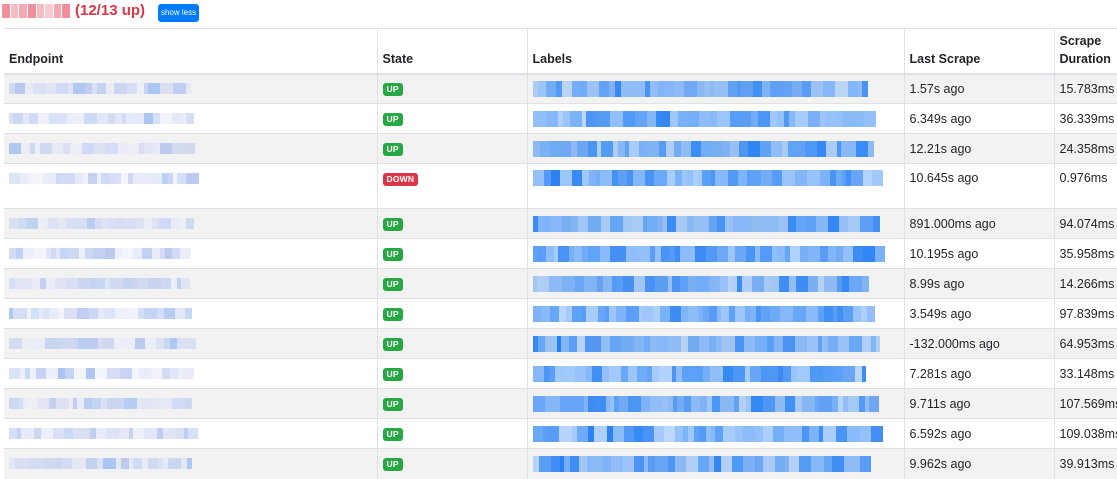 The width and height of the screenshot is (1117, 479). Describe the element at coordinates (400, 179) in the screenshot. I see `state-badge: DOWN` at that location.